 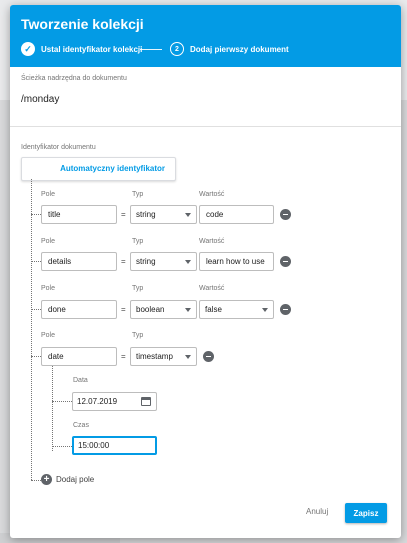 I want to click on parent-path-label: Ścieżka nadrzędna do dokumentu, so click(x=74, y=78).